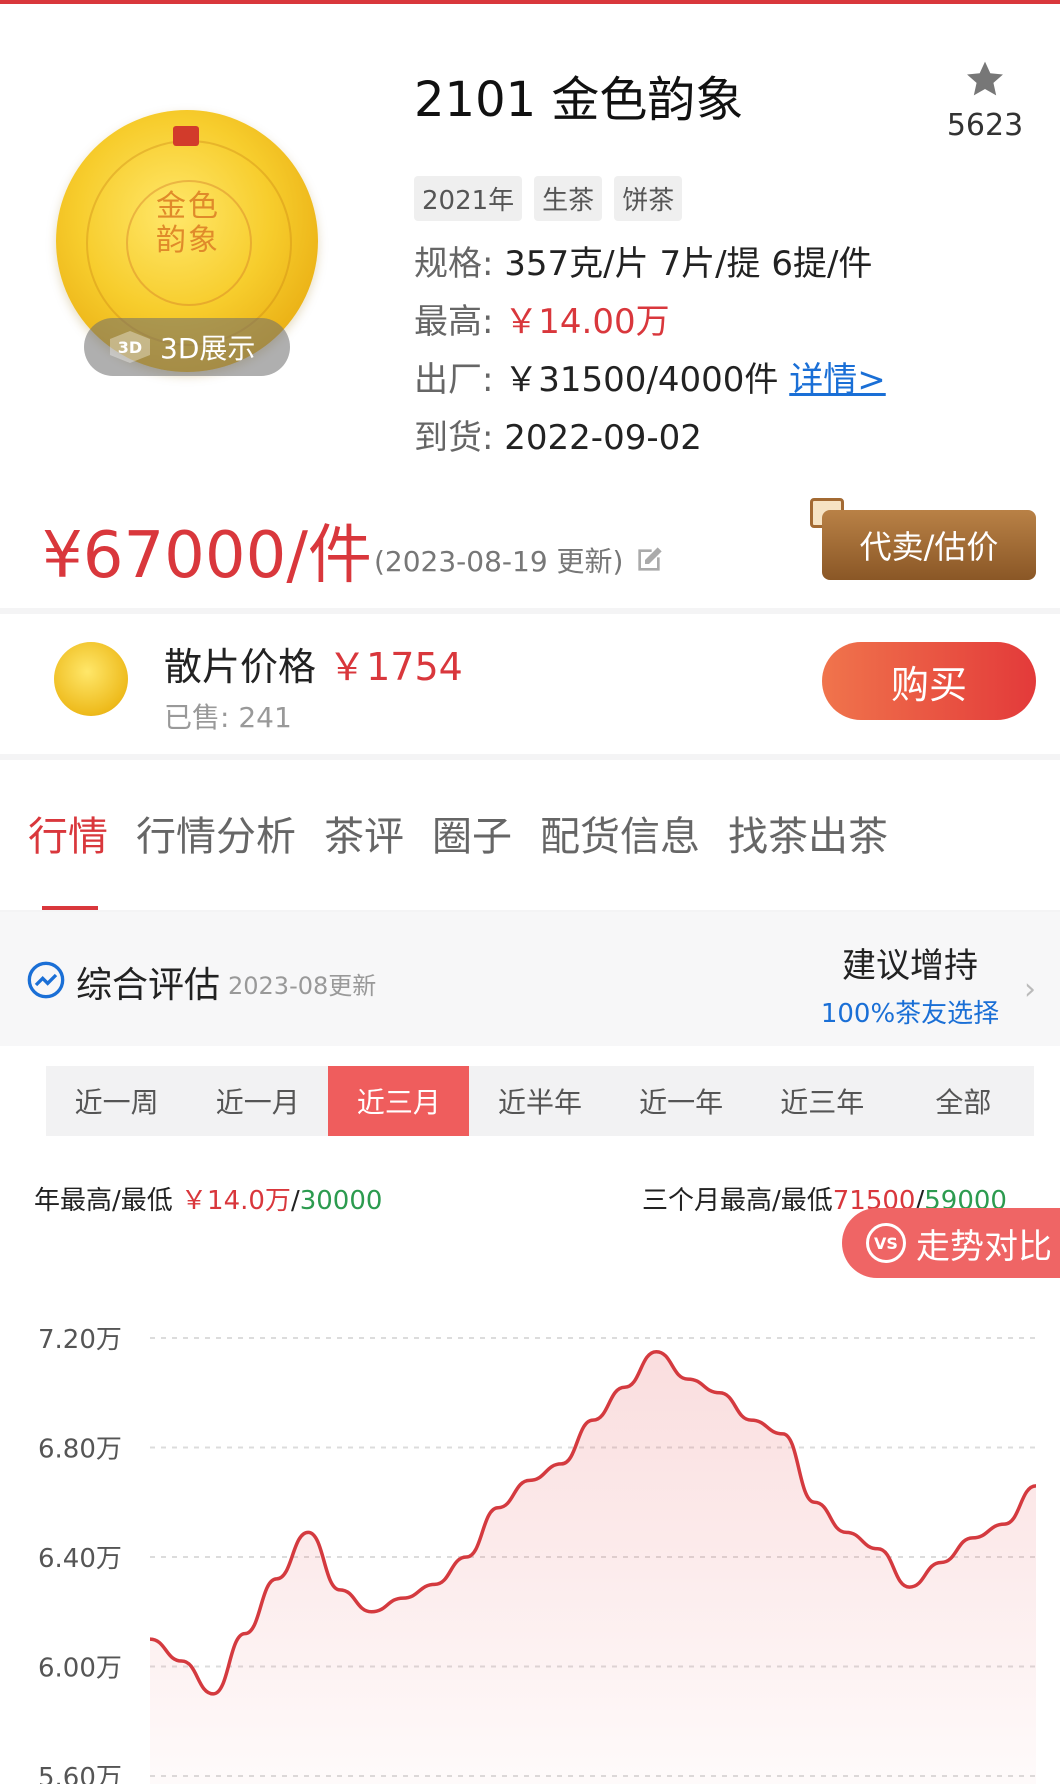 Image resolution: width=1060 pixels, height=1784 pixels. What do you see at coordinates (395, 667) in the screenshot?
I see `loose-price-value: ￥1754` at bounding box center [395, 667].